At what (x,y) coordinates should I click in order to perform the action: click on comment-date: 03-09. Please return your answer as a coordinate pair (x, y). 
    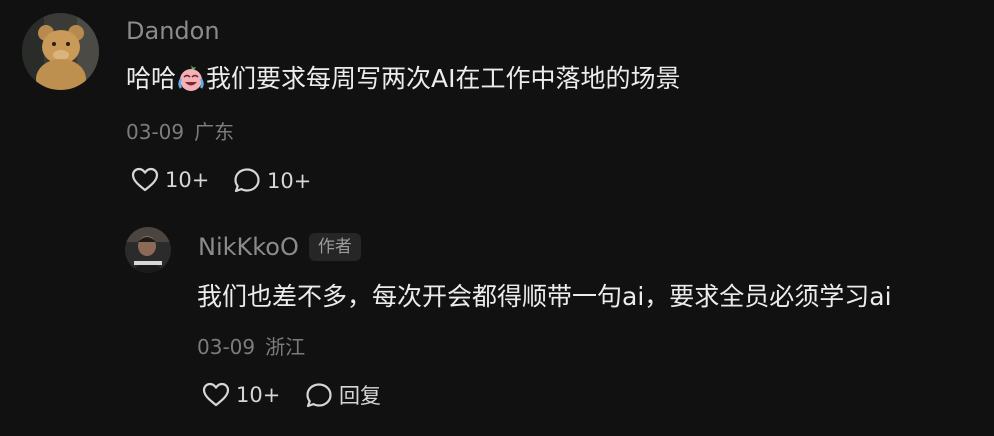
    Looking at the image, I should click on (155, 132).